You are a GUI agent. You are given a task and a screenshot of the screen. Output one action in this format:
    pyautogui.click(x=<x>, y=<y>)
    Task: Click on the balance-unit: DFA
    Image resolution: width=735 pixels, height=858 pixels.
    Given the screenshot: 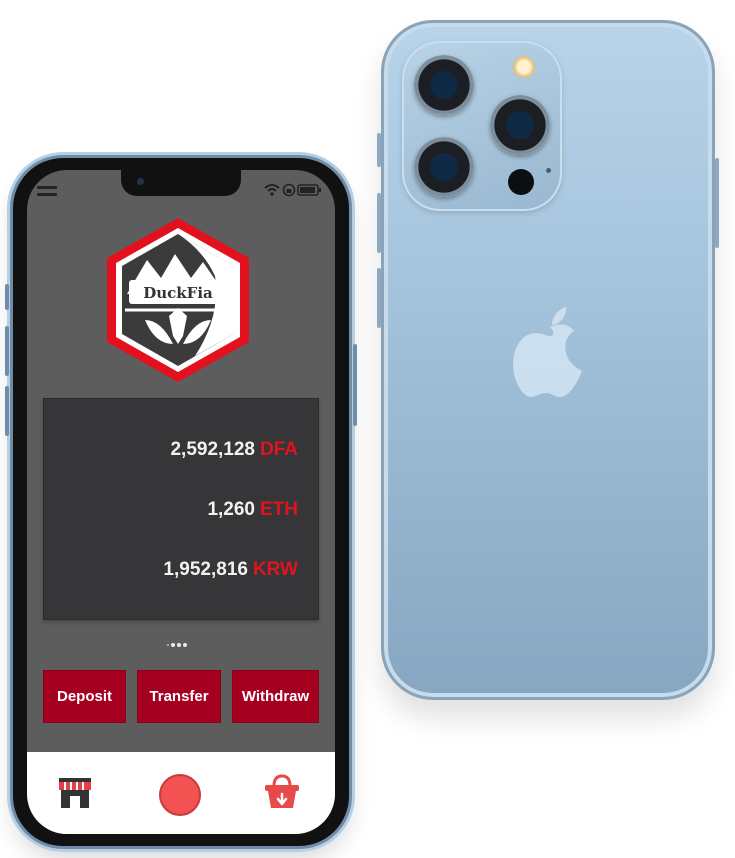 What is the action you would take?
    pyautogui.click(x=279, y=449)
    